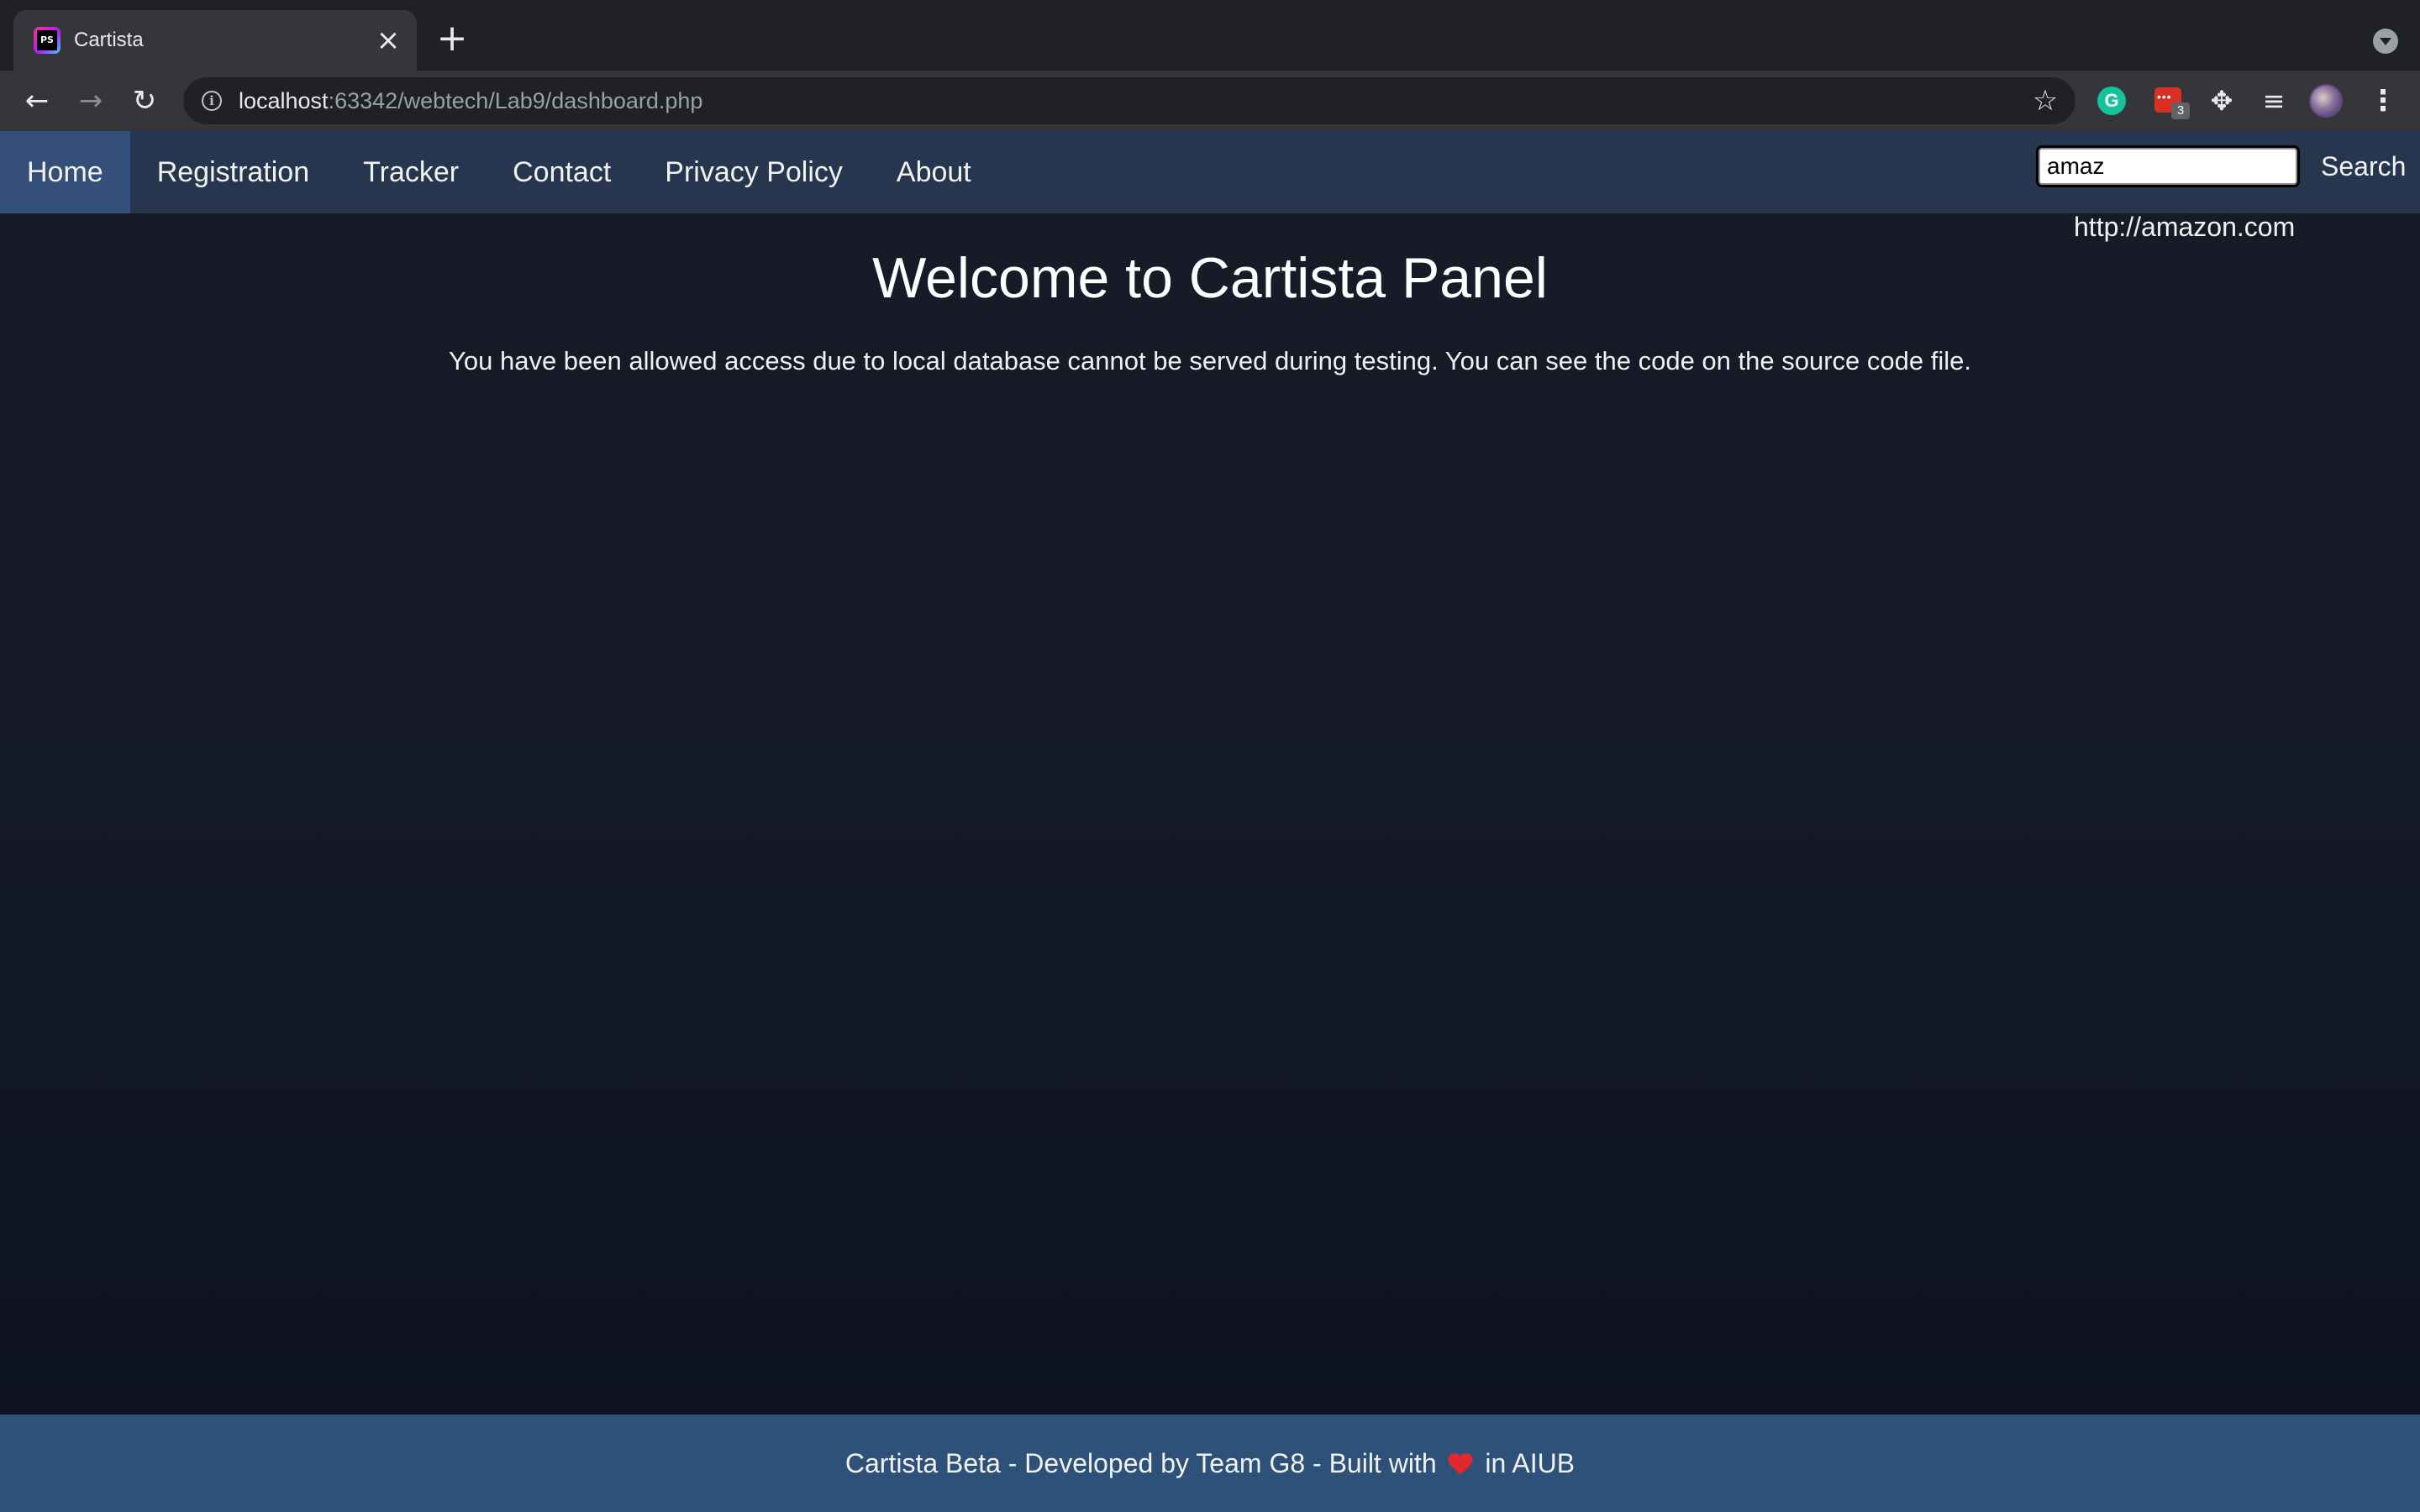 The height and width of the screenshot is (1512, 2420). I want to click on reload-icon: ↻, so click(144, 100).